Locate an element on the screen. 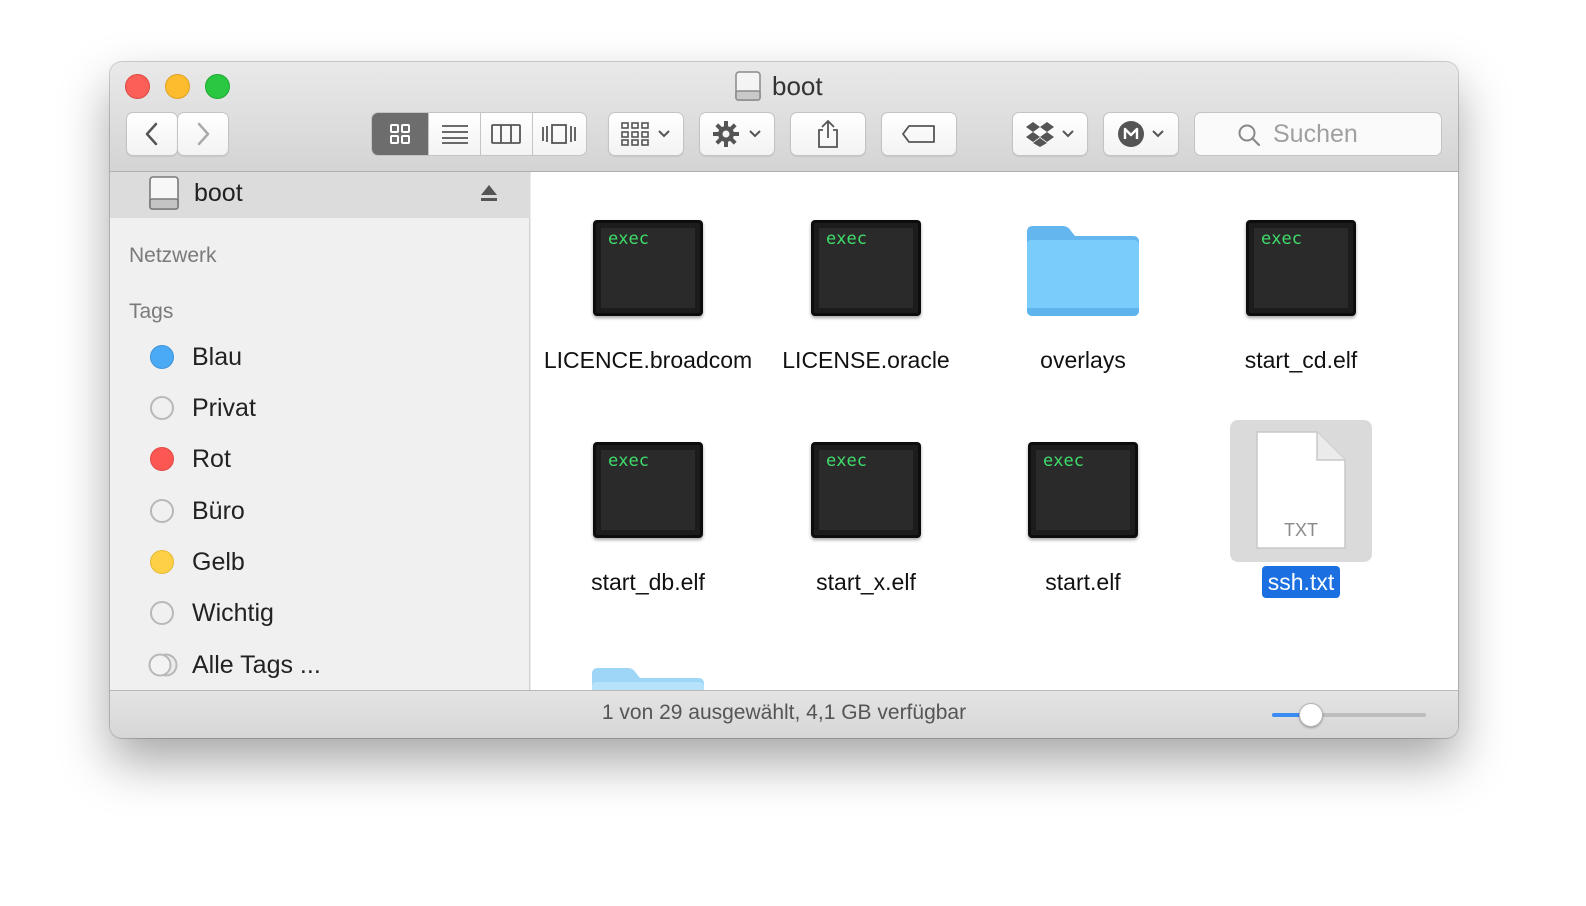  coverflow-view-icon is located at coordinates (559, 134).